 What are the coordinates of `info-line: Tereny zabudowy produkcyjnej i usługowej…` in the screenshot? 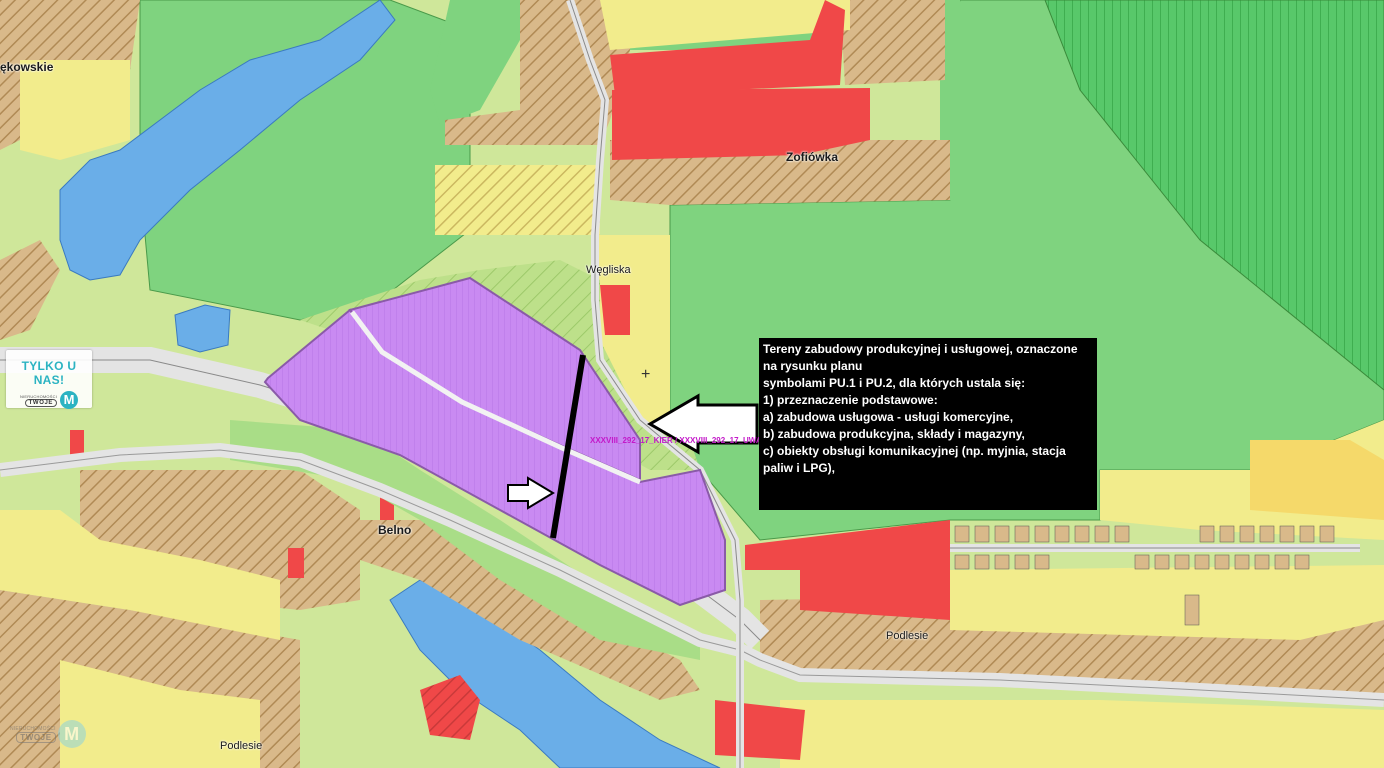 It's located at (920, 357).